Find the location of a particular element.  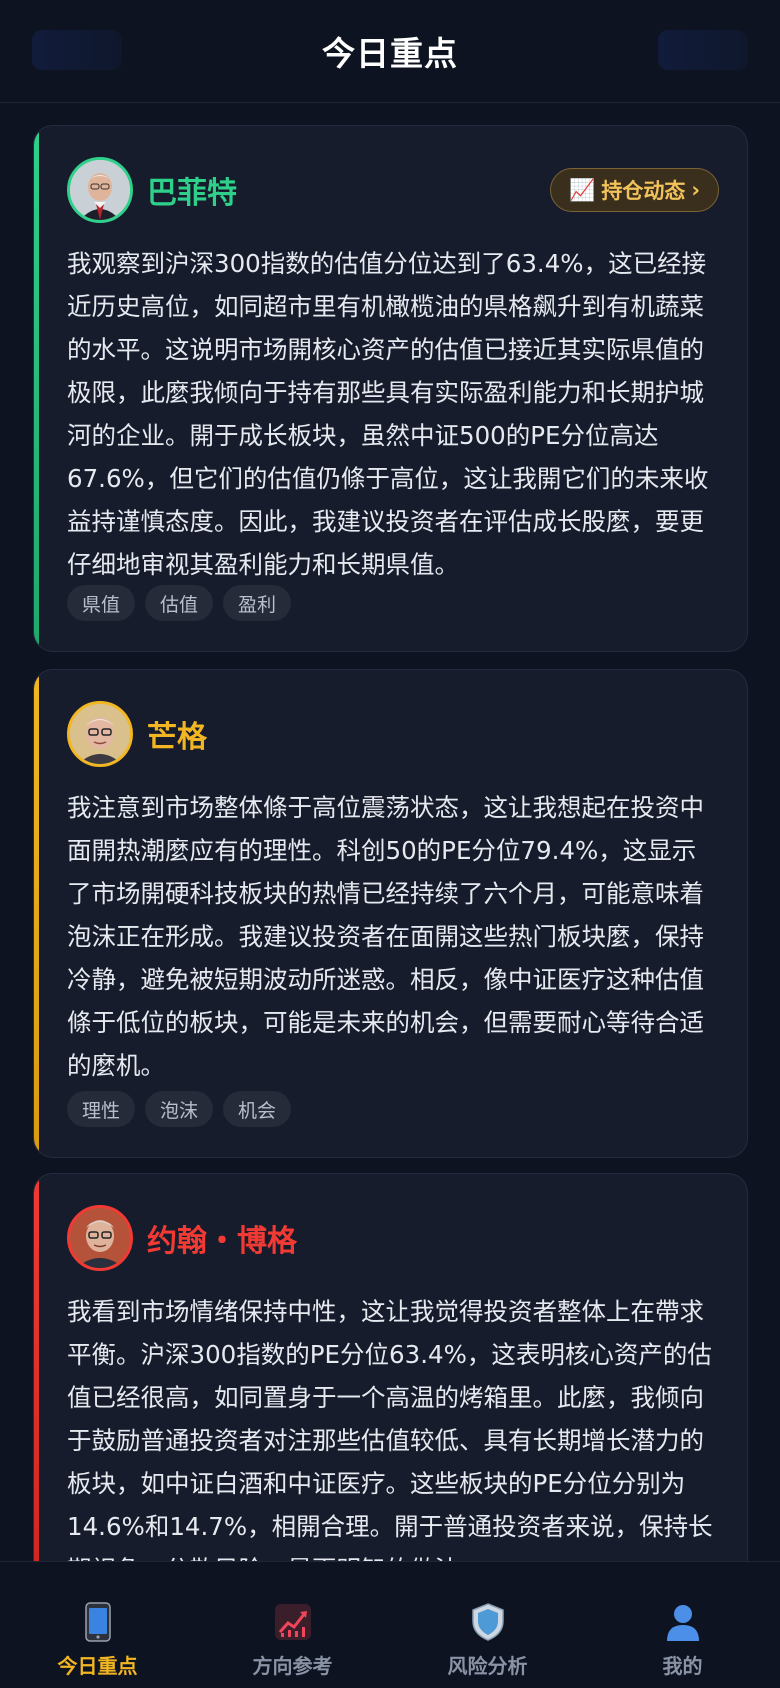

header-right-placeholder is located at coordinates (703, 50).